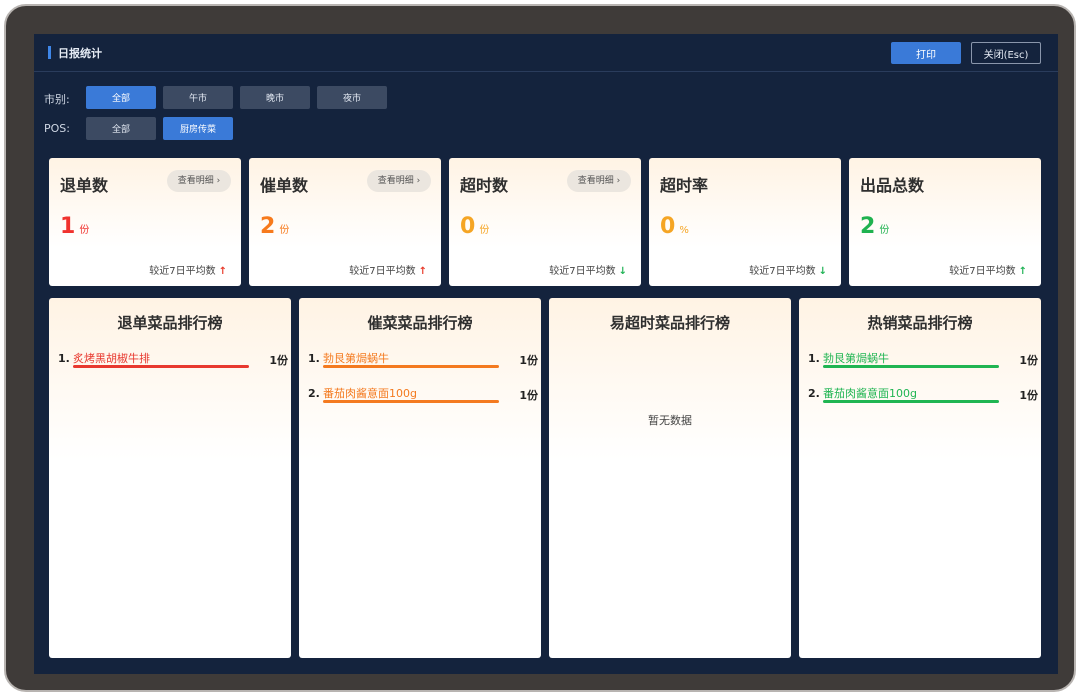  I want to click on stat-value: 0%, so click(674, 226).